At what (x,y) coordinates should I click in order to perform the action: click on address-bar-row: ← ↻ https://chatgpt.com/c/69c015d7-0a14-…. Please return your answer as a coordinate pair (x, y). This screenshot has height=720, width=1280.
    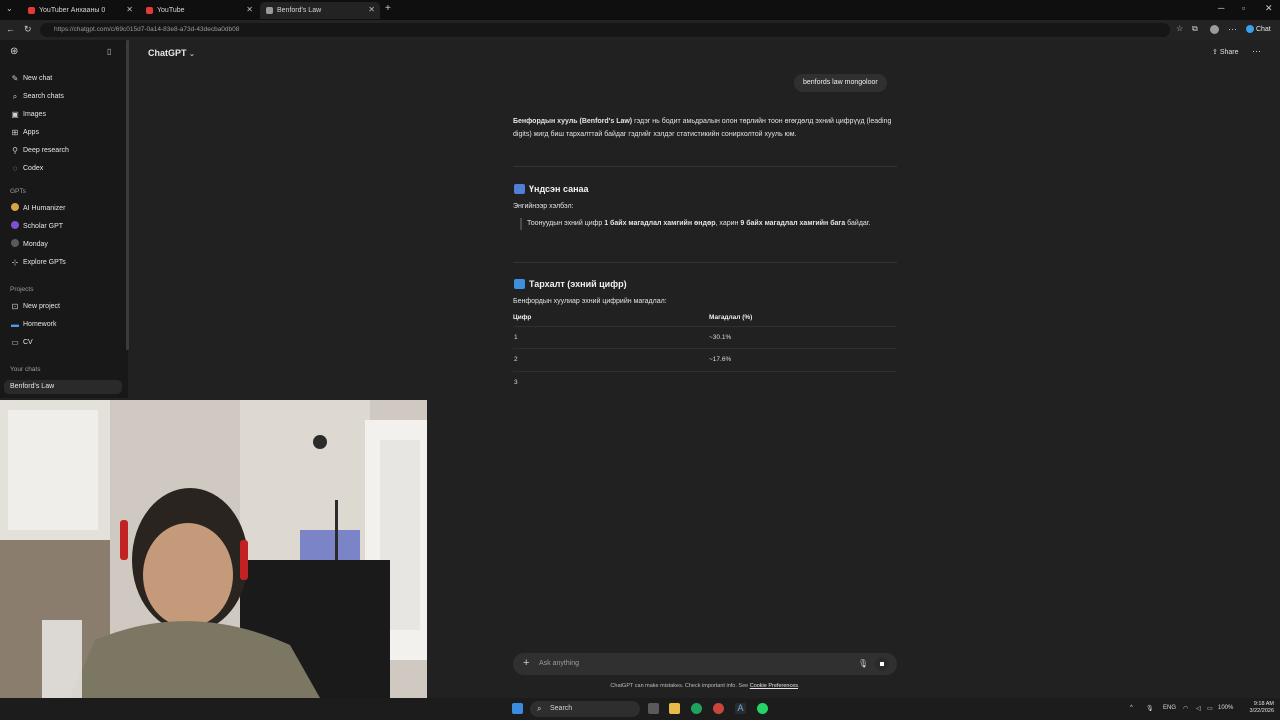
    Looking at the image, I should click on (640, 30).